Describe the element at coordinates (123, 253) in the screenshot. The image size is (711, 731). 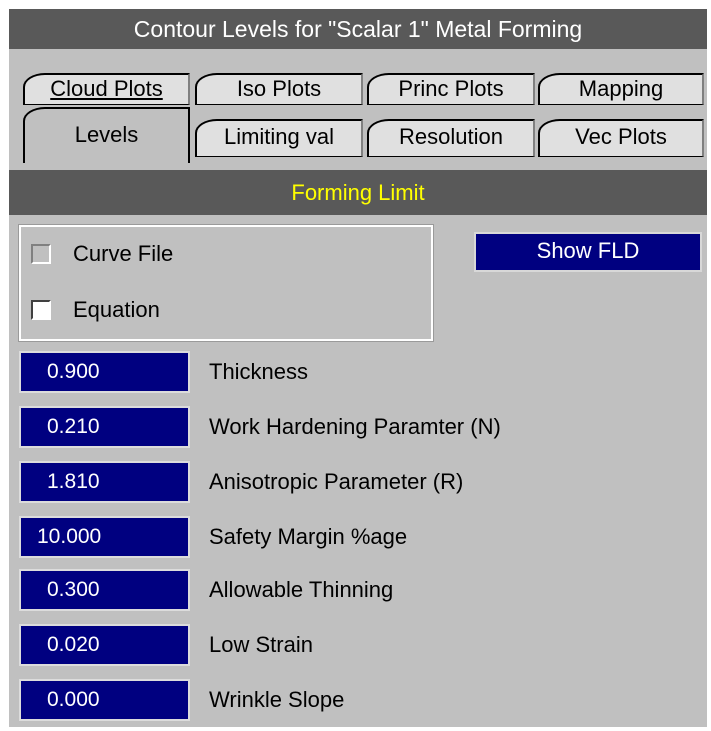
I see `curve-file-label: Curve File` at that location.